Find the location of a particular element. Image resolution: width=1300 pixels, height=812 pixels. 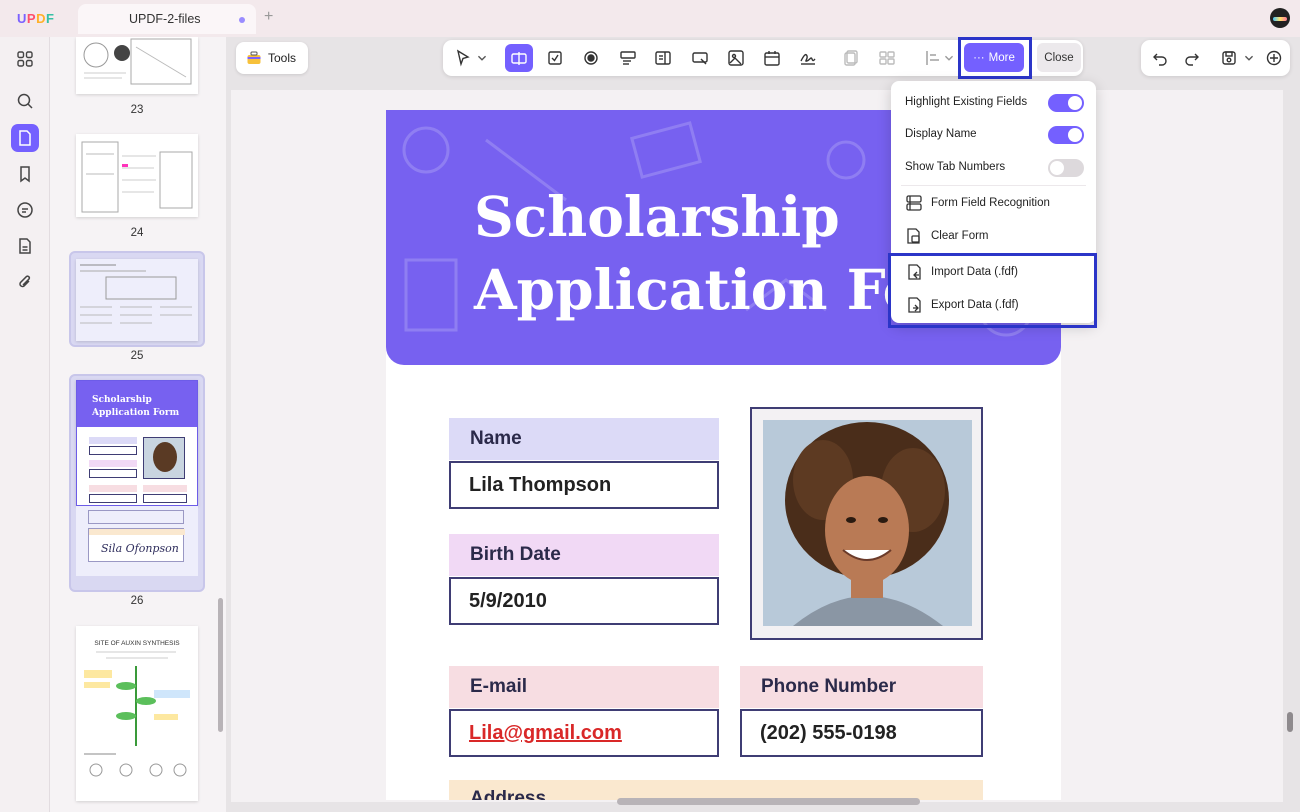

thumb-signature: Sila Ofonpson is located at coordinates (140, 548).